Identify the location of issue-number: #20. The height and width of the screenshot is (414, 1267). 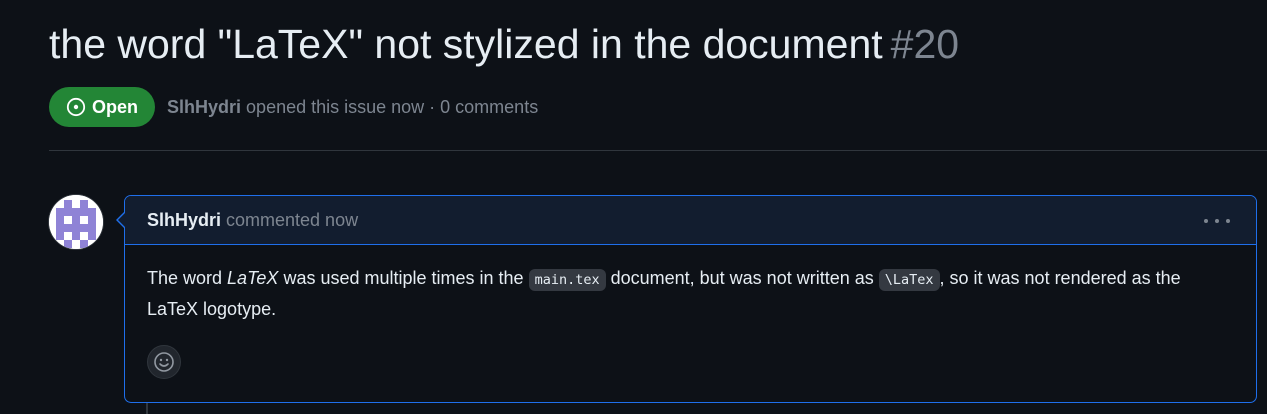
(925, 44).